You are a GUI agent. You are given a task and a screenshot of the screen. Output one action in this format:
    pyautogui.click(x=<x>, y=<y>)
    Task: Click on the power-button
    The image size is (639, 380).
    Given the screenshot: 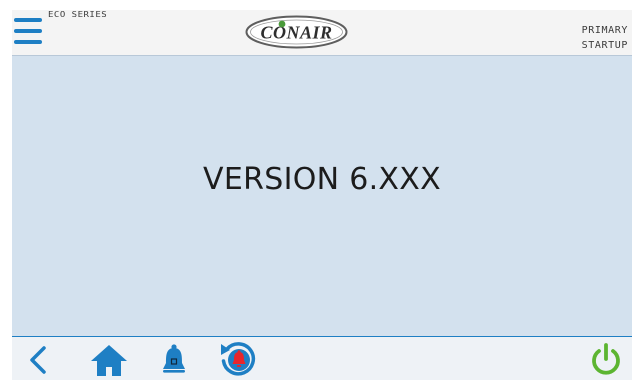 What is the action you would take?
    pyautogui.click(x=606, y=360)
    